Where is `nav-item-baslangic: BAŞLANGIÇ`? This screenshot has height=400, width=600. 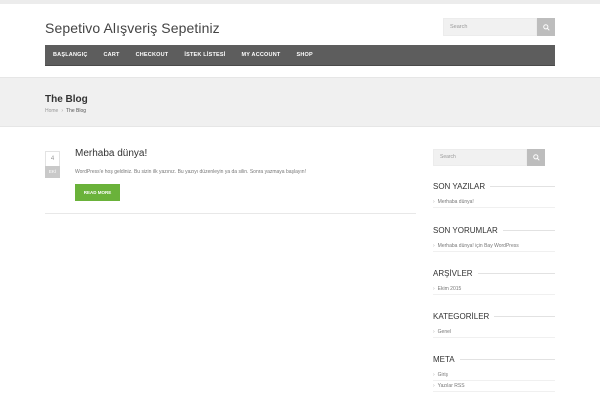 nav-item-baslangic: BAŞLANGIÇ is located at coordinates (70, 55).